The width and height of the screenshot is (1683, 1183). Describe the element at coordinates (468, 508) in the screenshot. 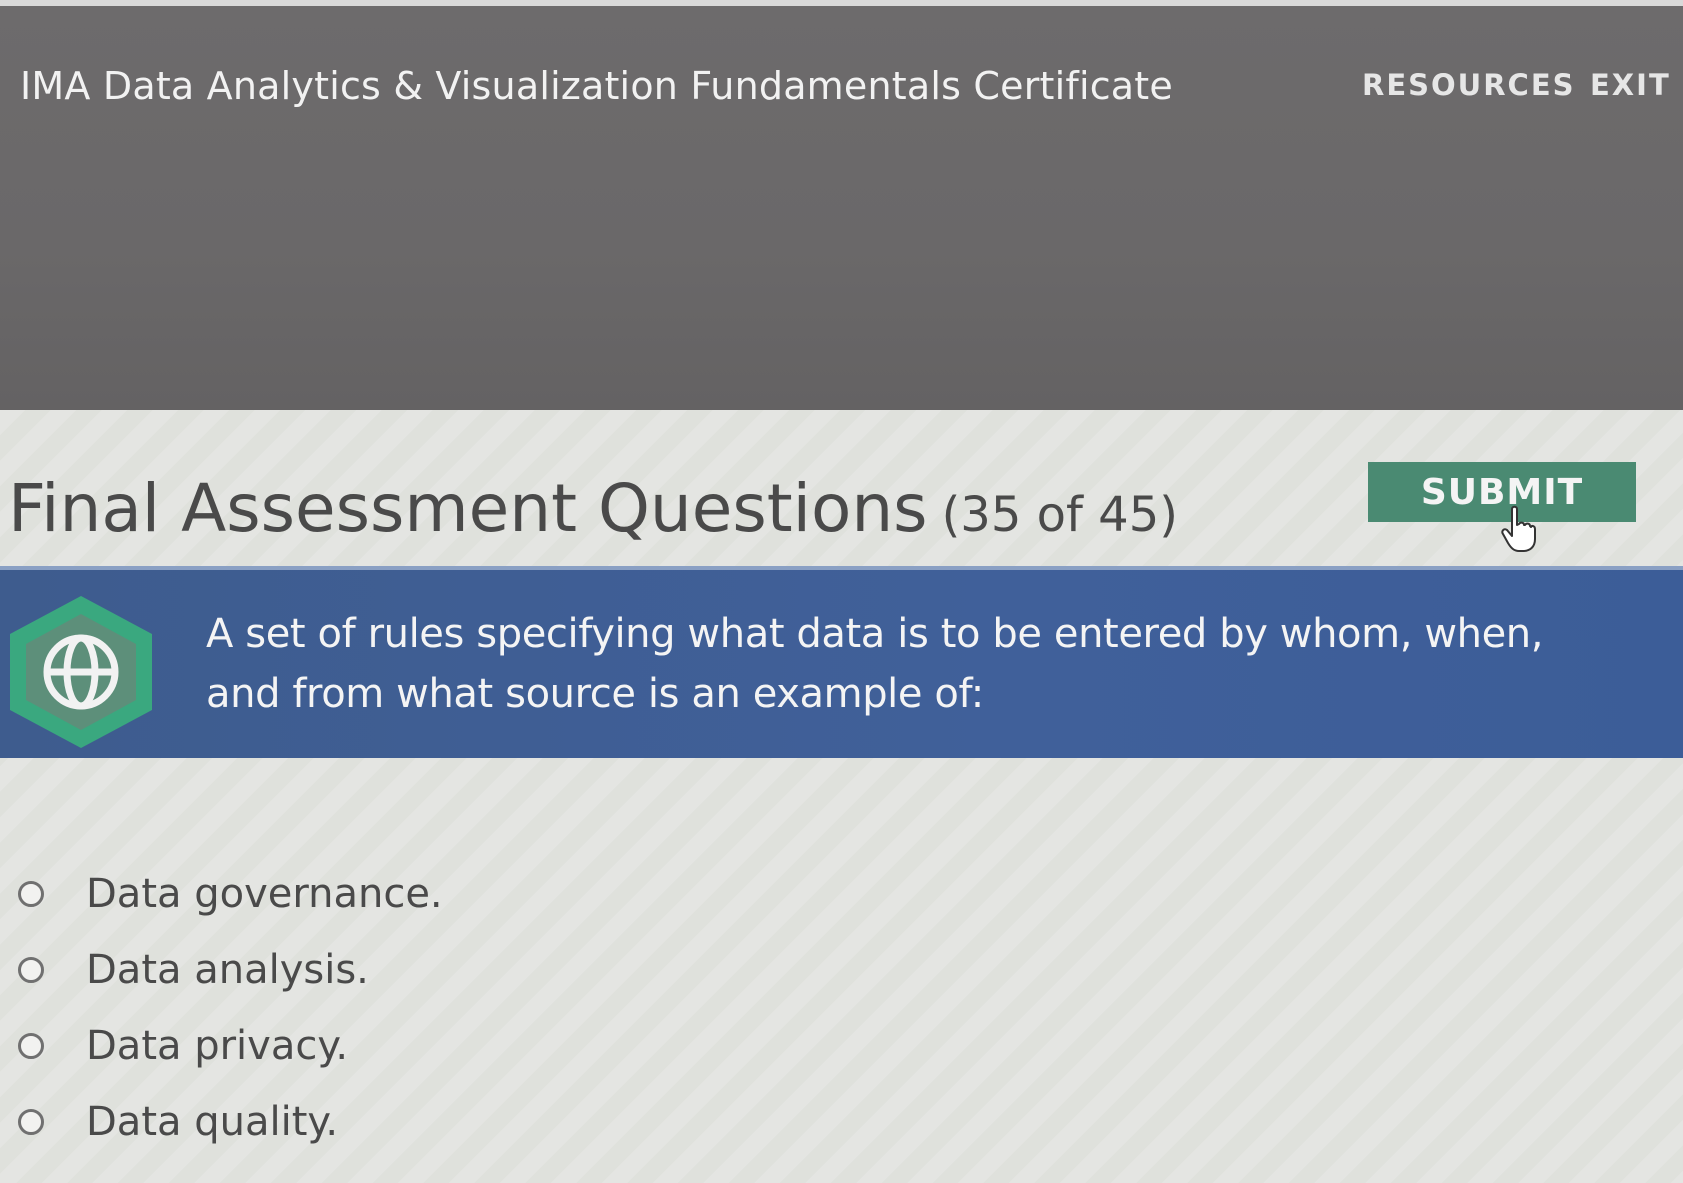

I see `page-title: Final Assessment Questions` at that location.